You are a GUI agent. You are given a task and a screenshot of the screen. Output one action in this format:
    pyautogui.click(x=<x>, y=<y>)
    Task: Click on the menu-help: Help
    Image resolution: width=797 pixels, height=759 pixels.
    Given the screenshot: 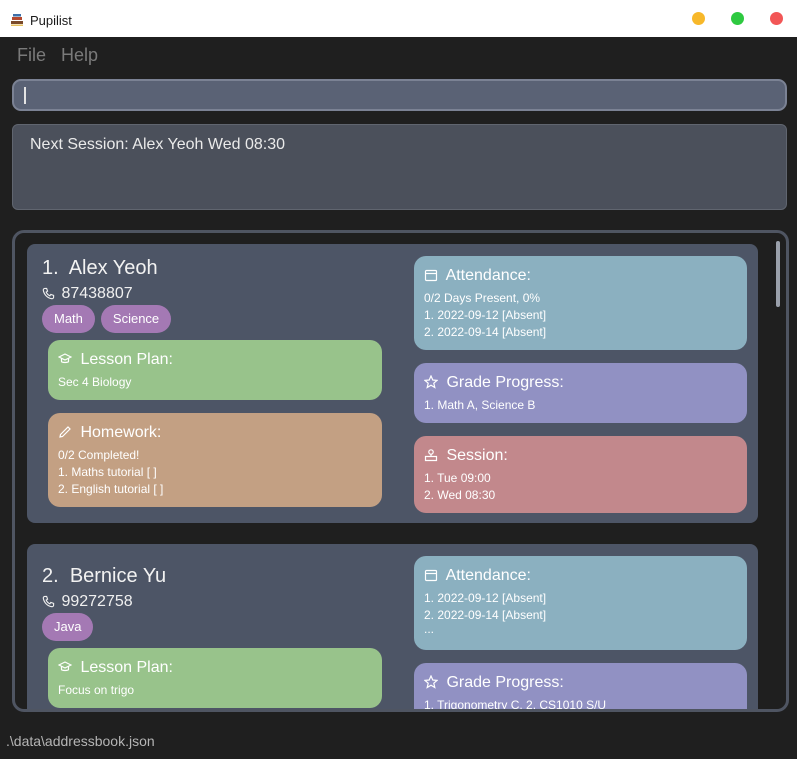 What is the action you would take?
    pyautogui.click(x=79, y=55)
    